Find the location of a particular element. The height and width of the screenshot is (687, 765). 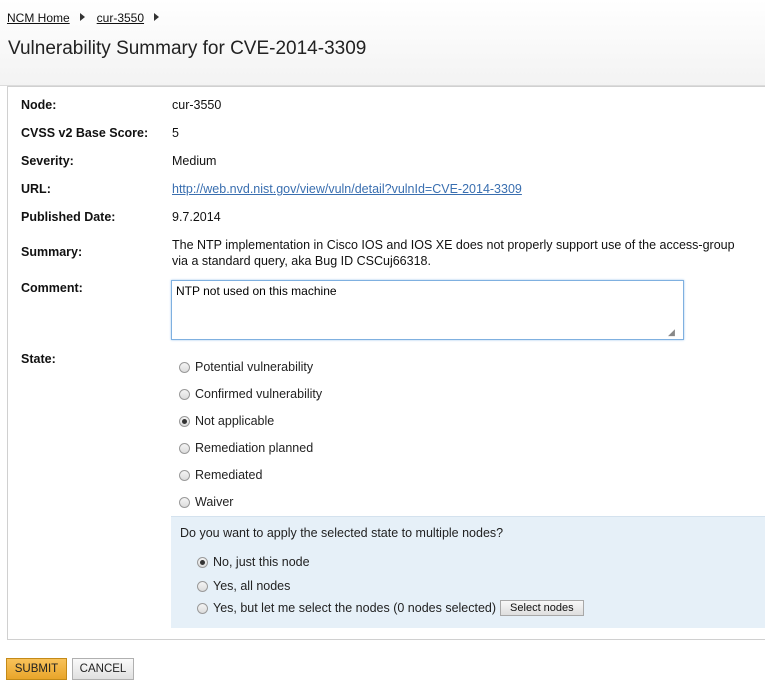

multi-option-this-node: No, just this node is located at coordinates (253, 562).